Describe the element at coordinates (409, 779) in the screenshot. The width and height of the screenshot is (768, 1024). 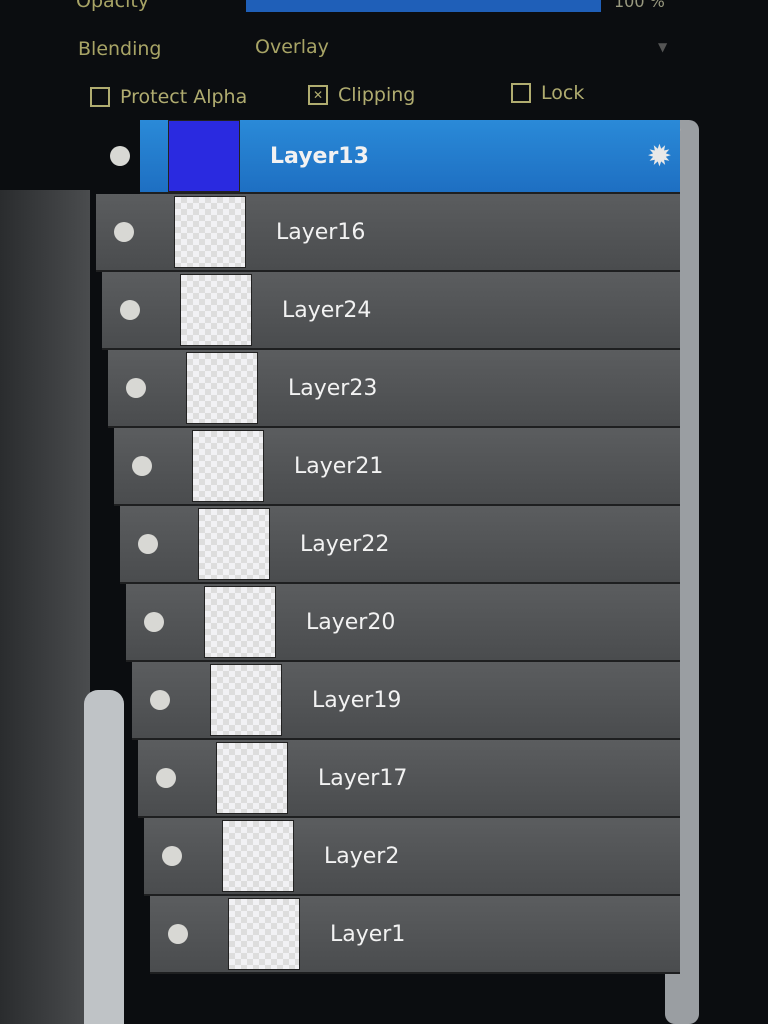
I see `layer-row: Layer17` at that location.